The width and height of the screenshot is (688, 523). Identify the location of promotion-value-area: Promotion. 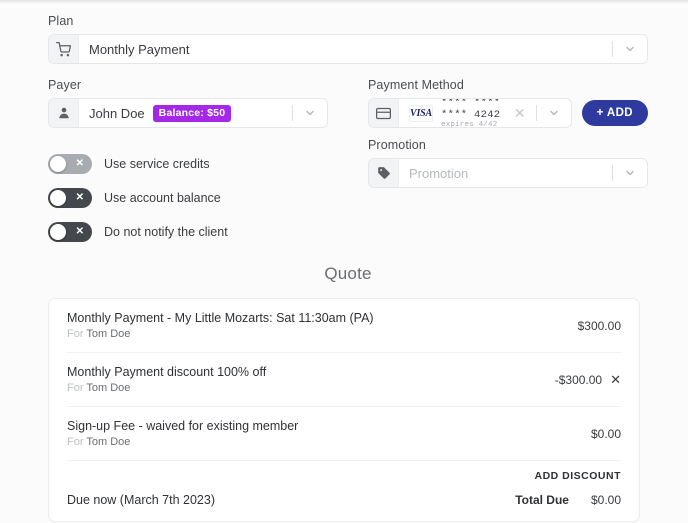
(503, 173).